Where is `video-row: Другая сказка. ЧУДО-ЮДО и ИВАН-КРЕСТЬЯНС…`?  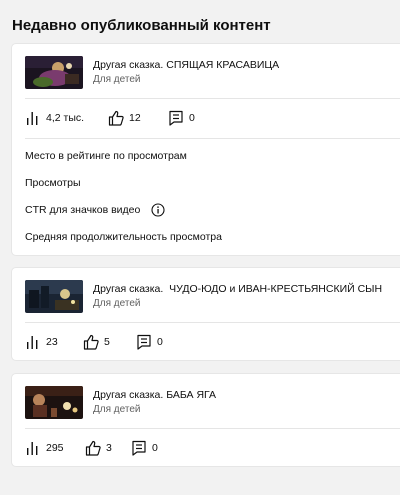
video-row: Другая сказка. ЧУДО-ЮДО и ИВАН-КРЕСТЬЯНС… is located at coordinates (212, 297).